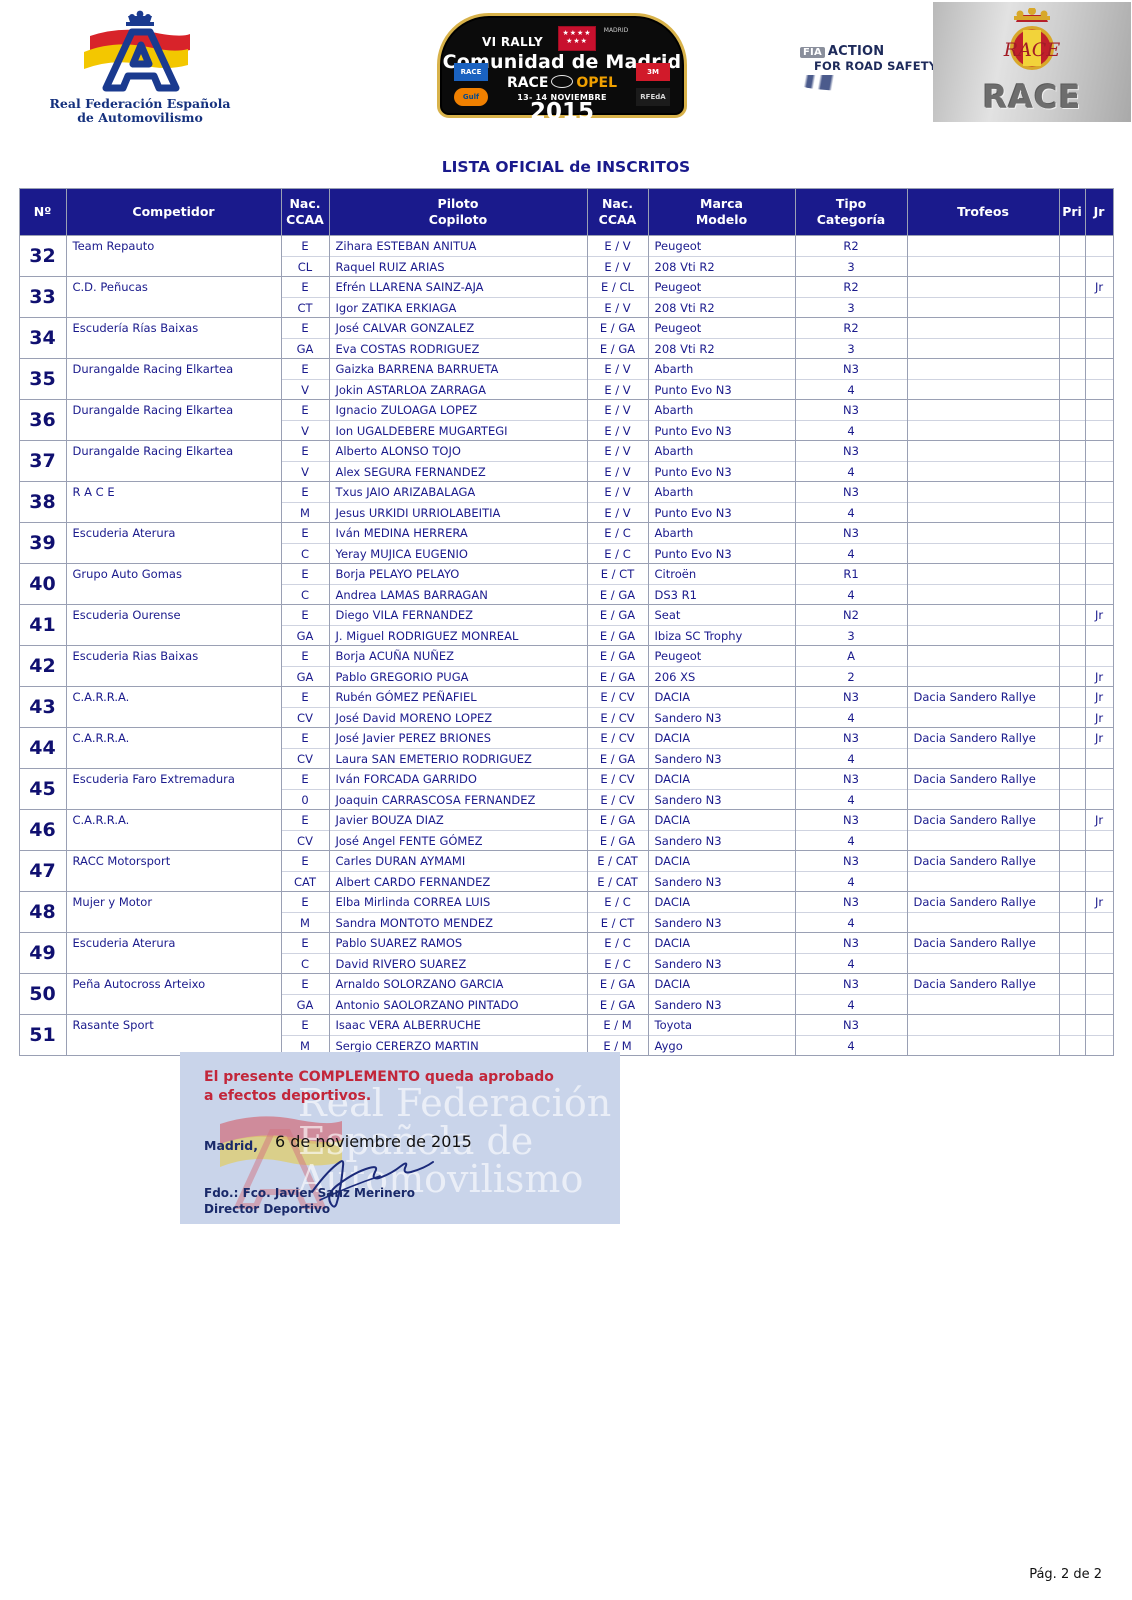 This screenshot has width=1132, height=1600. What do you see at coordinates (1099, 533) in the screenshot?
I see `jr-line1` at bounding box center [1099, 533].